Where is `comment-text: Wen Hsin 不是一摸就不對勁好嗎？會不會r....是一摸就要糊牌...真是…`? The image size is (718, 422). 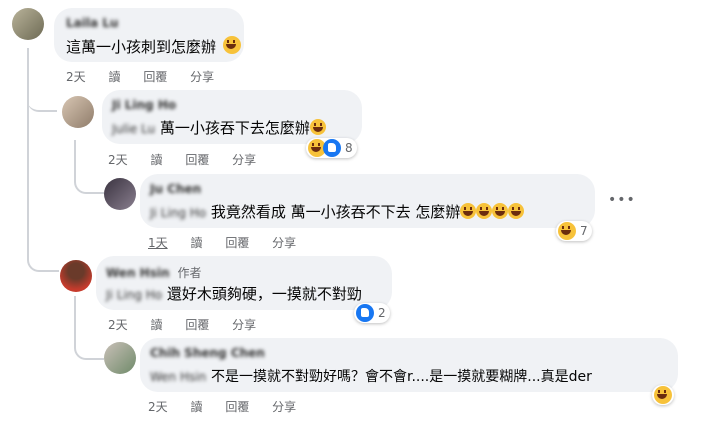 comment-text: Wen Hsin 不是一摸就不對勁好嗎？會不會r....是一摸就要糊牌...真是… is located at coordinates (371, 376).